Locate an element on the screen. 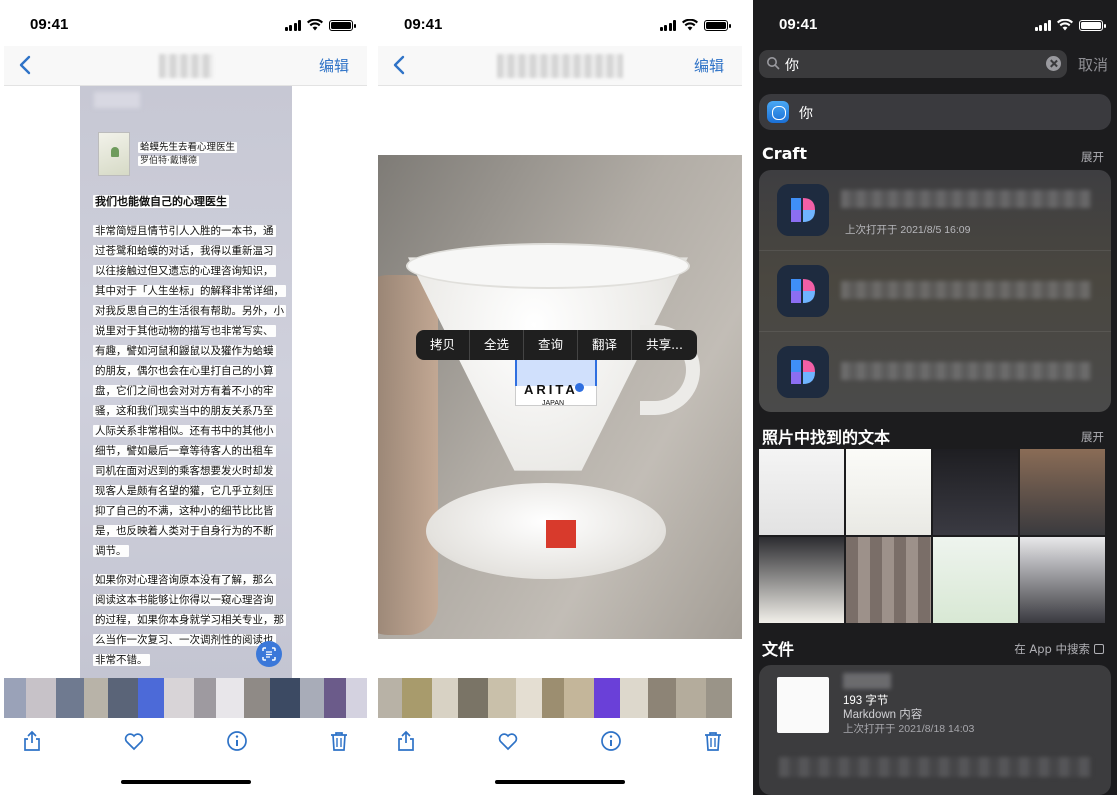 The image size is (1120, 795). menu-select-all: 全选 is located at coordinates (497, 345).